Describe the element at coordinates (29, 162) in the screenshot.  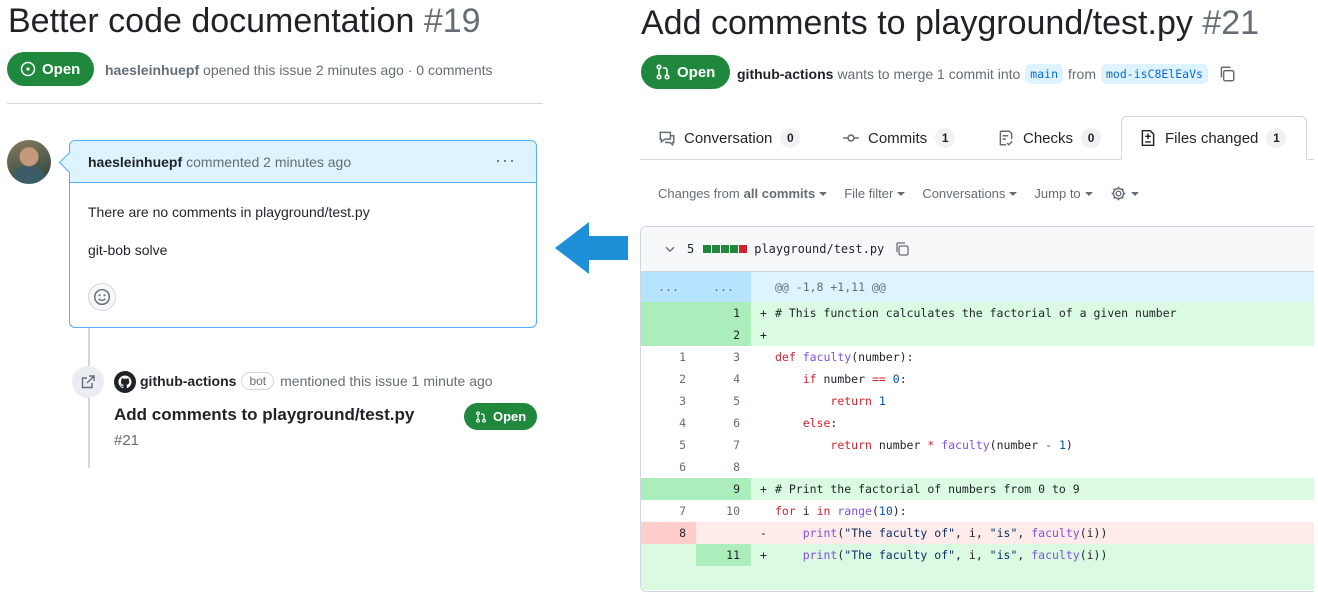
I see `avatar` at that location.